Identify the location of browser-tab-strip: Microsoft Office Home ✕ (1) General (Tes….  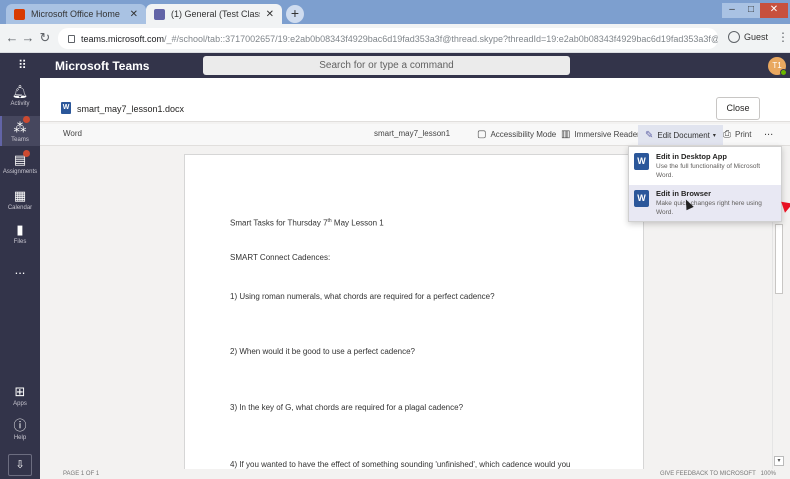
(395, 12).